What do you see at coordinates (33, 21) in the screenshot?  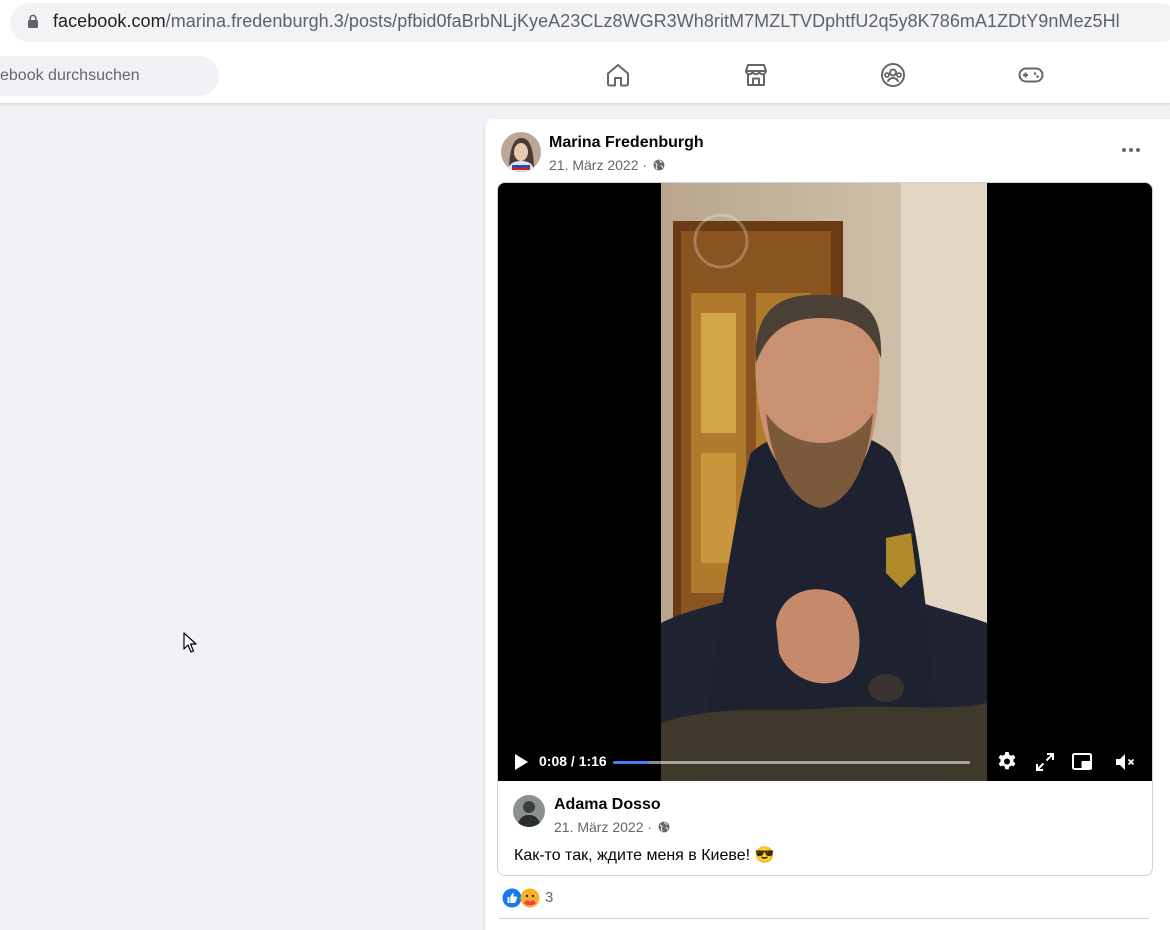 I see `lock-icon` at bounding box center [33, 21].